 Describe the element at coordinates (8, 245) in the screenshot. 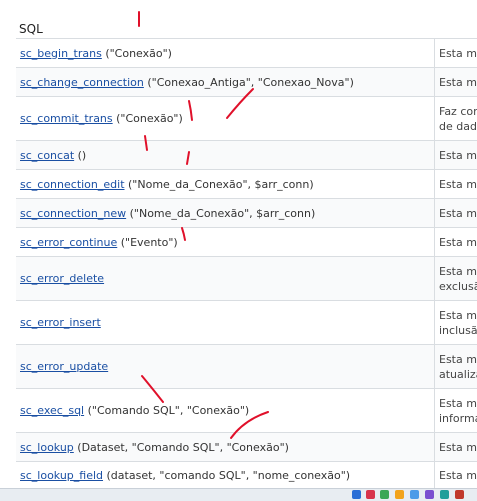

I see `left-margin` at that location.